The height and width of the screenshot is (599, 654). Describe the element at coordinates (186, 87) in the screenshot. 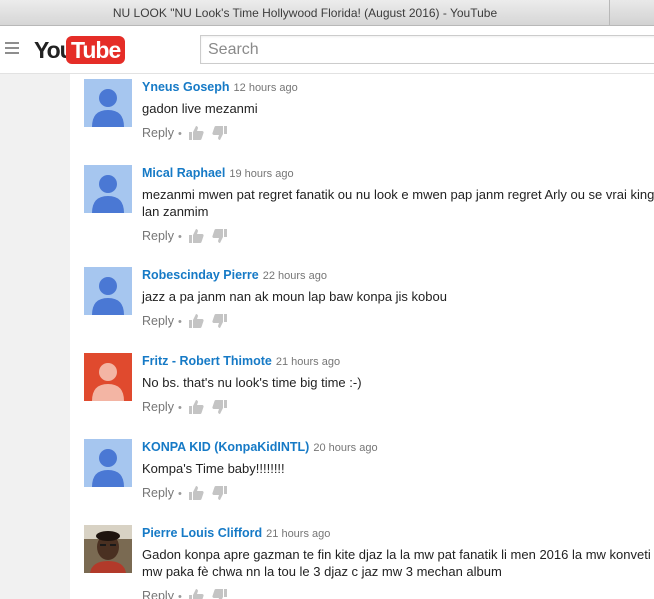

I see `comment-author: Yneus Goseph` at that location.